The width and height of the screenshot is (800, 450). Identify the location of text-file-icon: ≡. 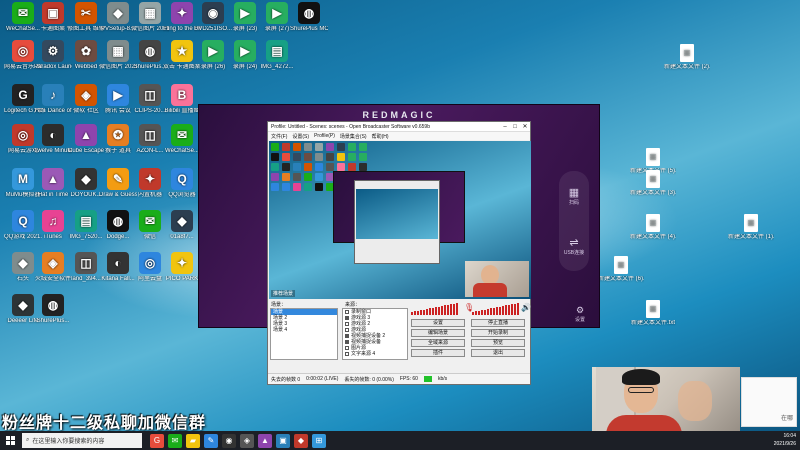
(687, 53).